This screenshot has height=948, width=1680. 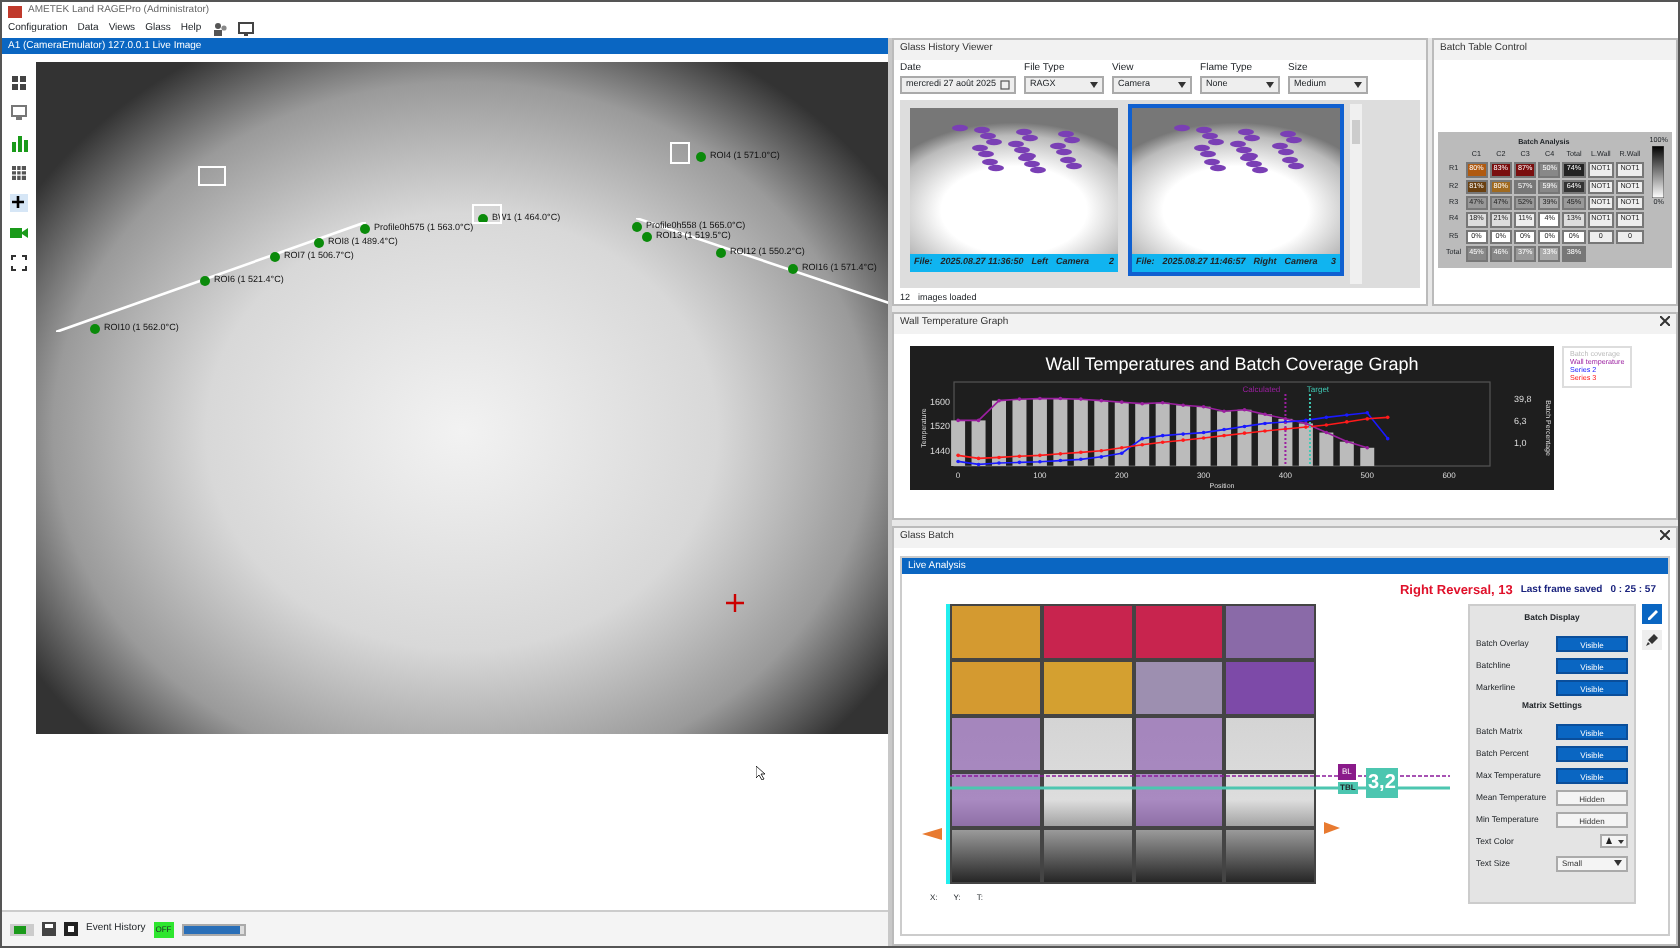 What do you see at coordinates (1652, 640) in the screenshot?
I see `paint-brush-icon` at bounding box center [1652, 640].